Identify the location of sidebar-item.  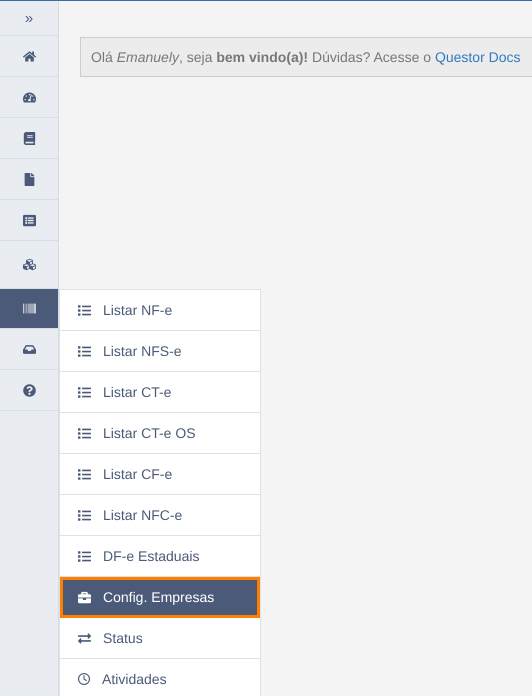
(29, 309).